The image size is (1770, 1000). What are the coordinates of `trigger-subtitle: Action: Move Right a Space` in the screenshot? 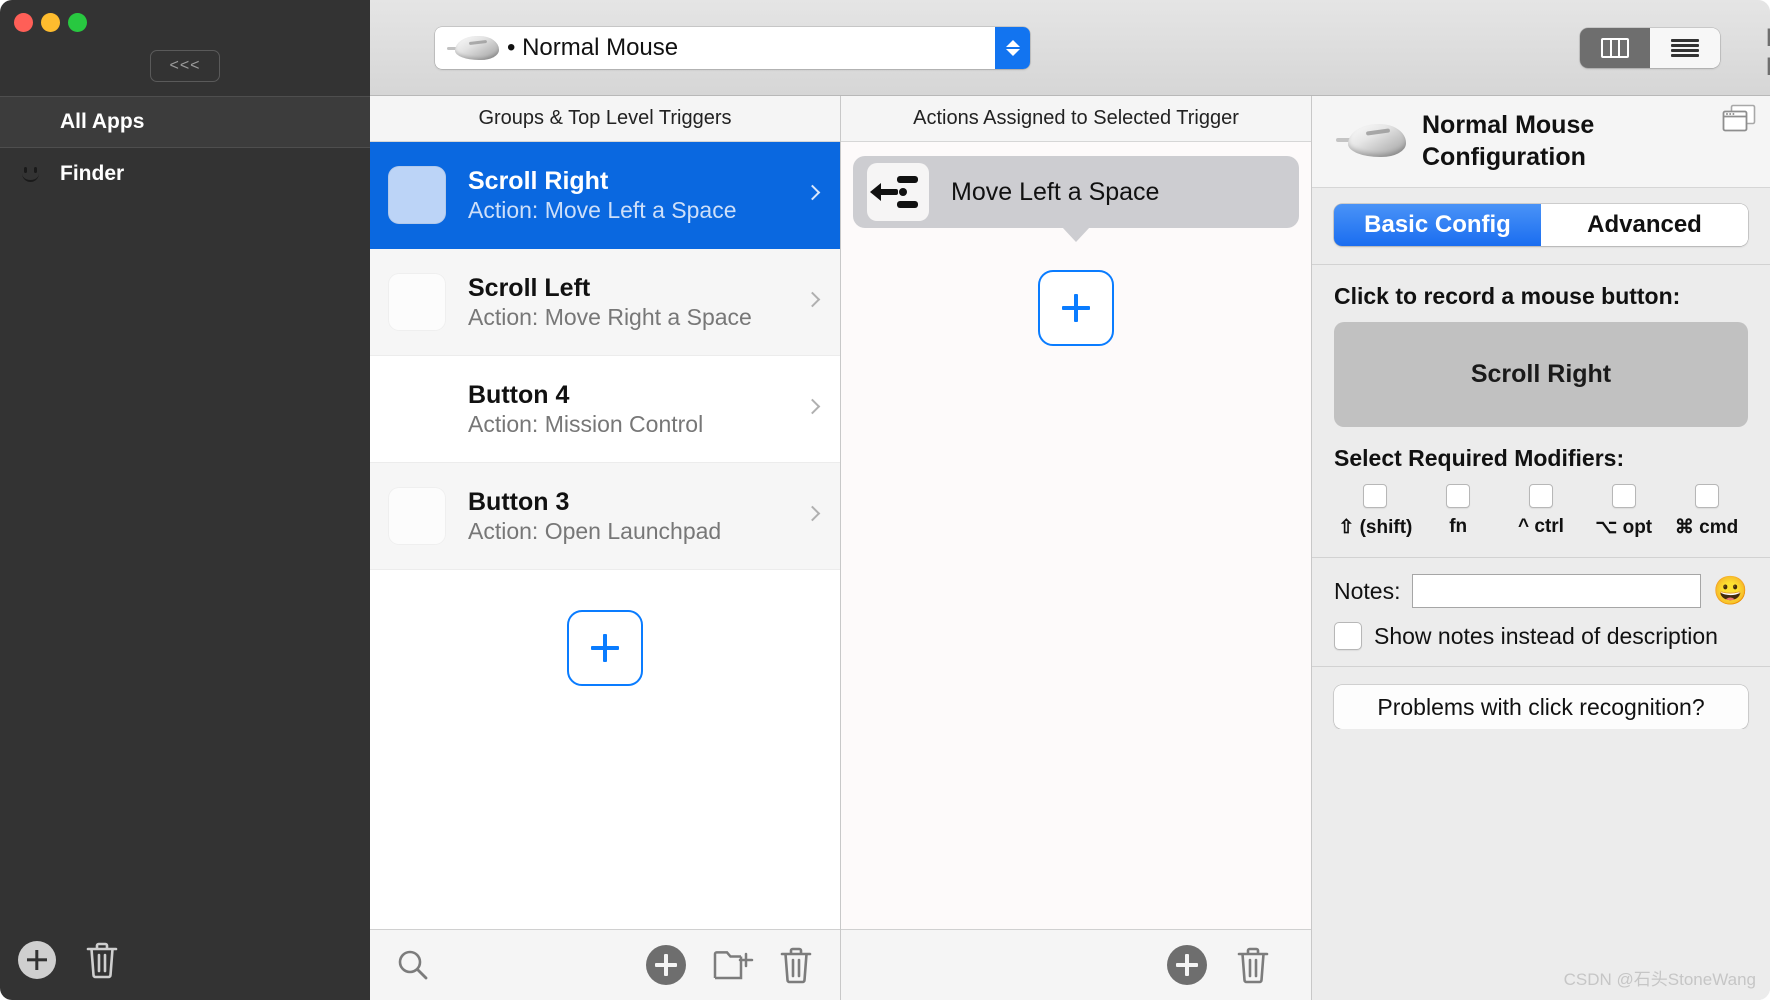 It's located at (610, 317).